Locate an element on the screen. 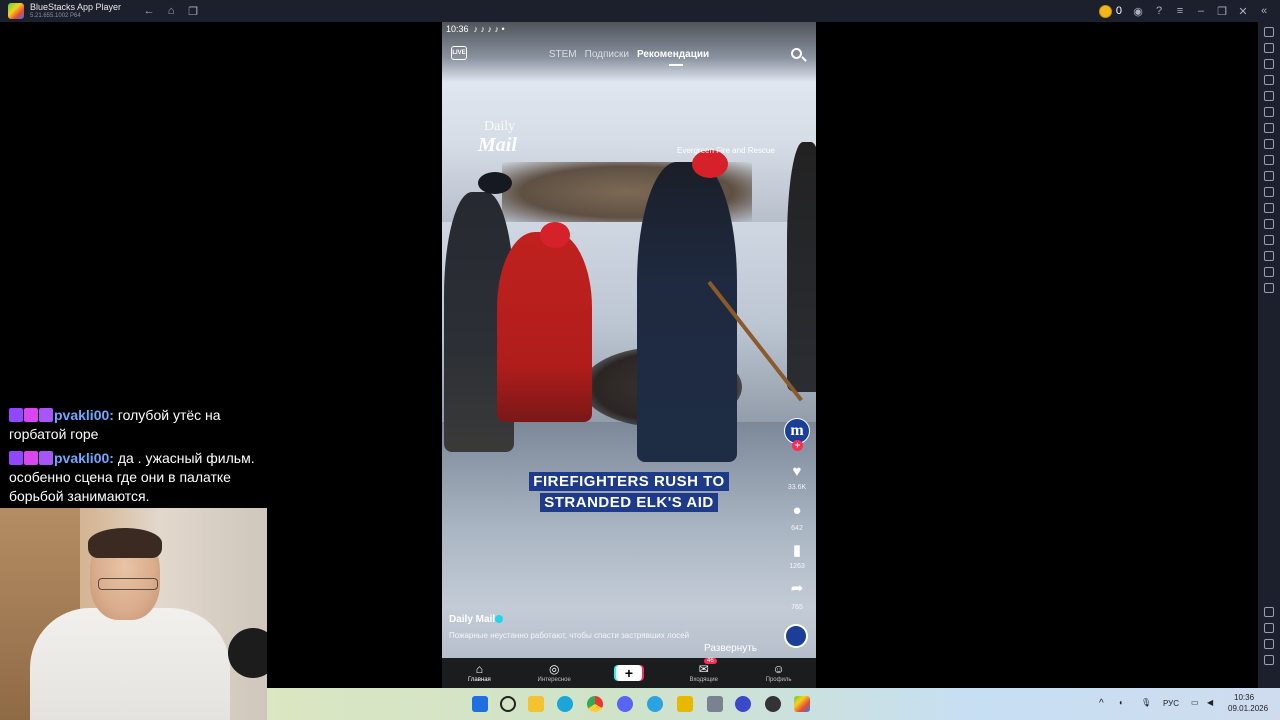  tray-chevron-icon: ^ is located at coordinates (1101, 703).